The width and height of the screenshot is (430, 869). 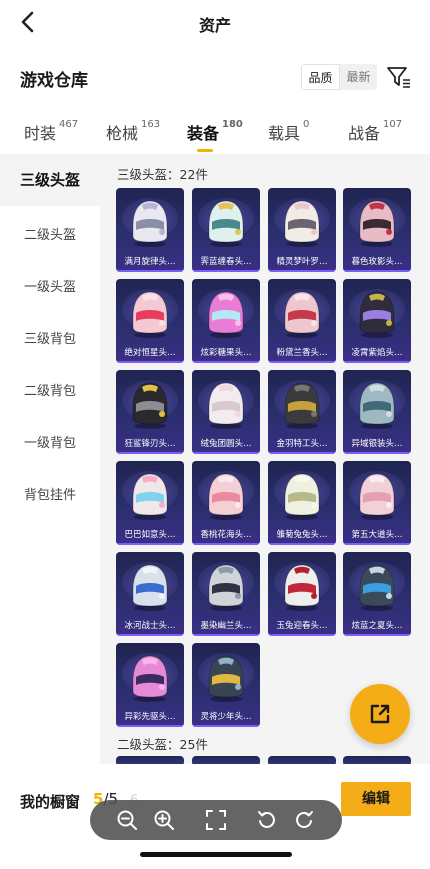 What do you see at coordinates (50, 493) in the screenshot?
I see `sidebar-item-backpack-charm: 背包挂件` at bounding box center [50, 493].